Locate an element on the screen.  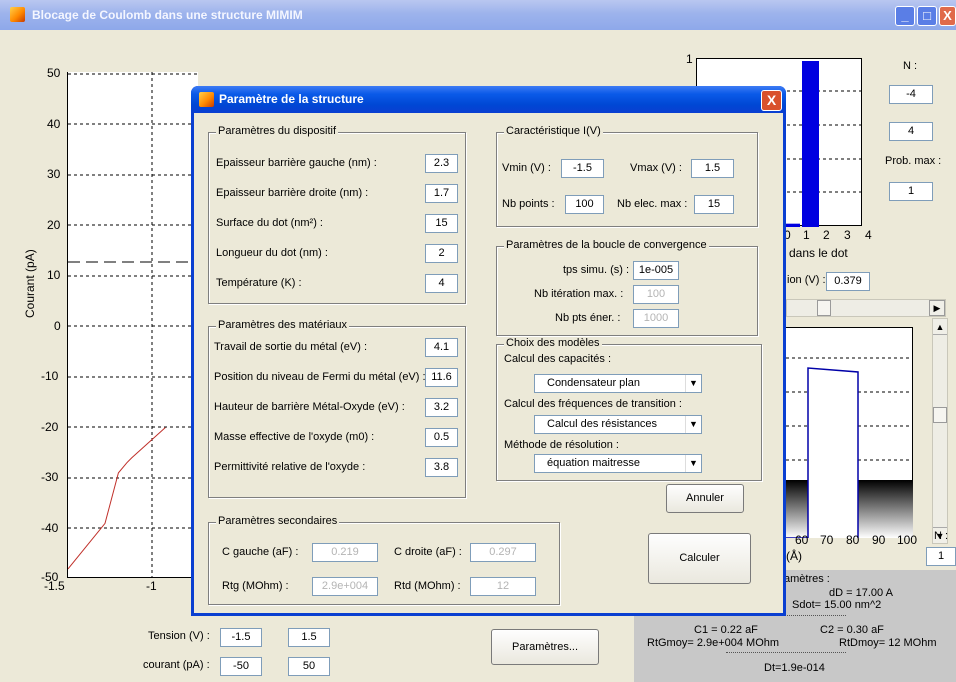
app-icon is located at coordinates (17, 14).